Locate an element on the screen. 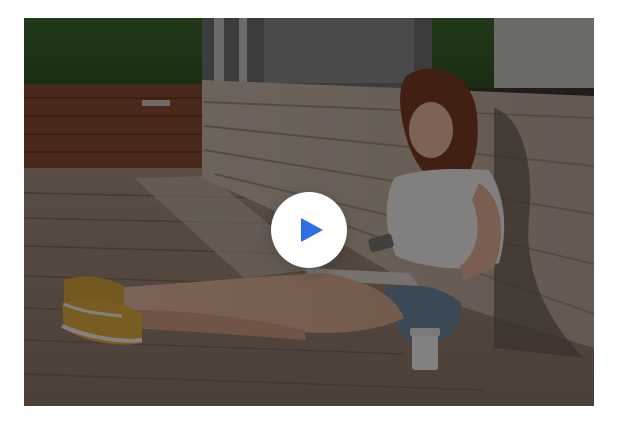  play-button is located at coordinates (309, 230).